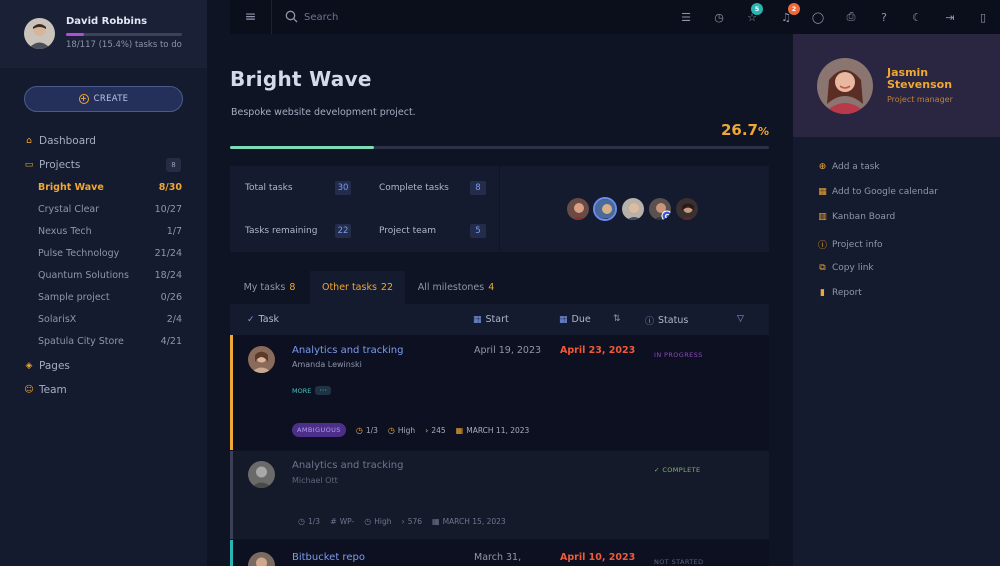 The image size is (1000, 566). I want to click on logout-icon: ⇥, so click(950, 17).